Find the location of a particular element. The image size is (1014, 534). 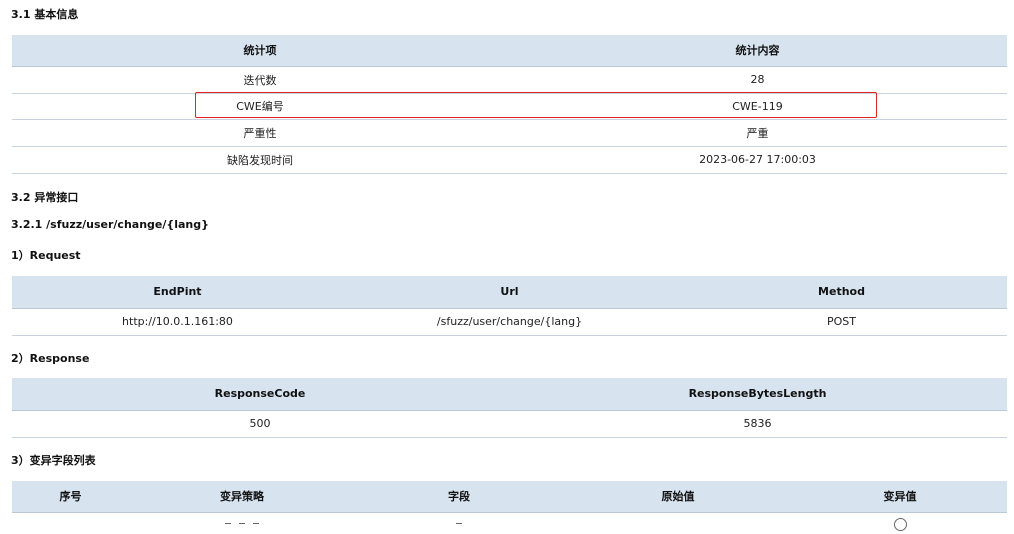

mutation-table: 序号 变异策略 字段 原始值 变异值 is located at coordinates (509, 507).